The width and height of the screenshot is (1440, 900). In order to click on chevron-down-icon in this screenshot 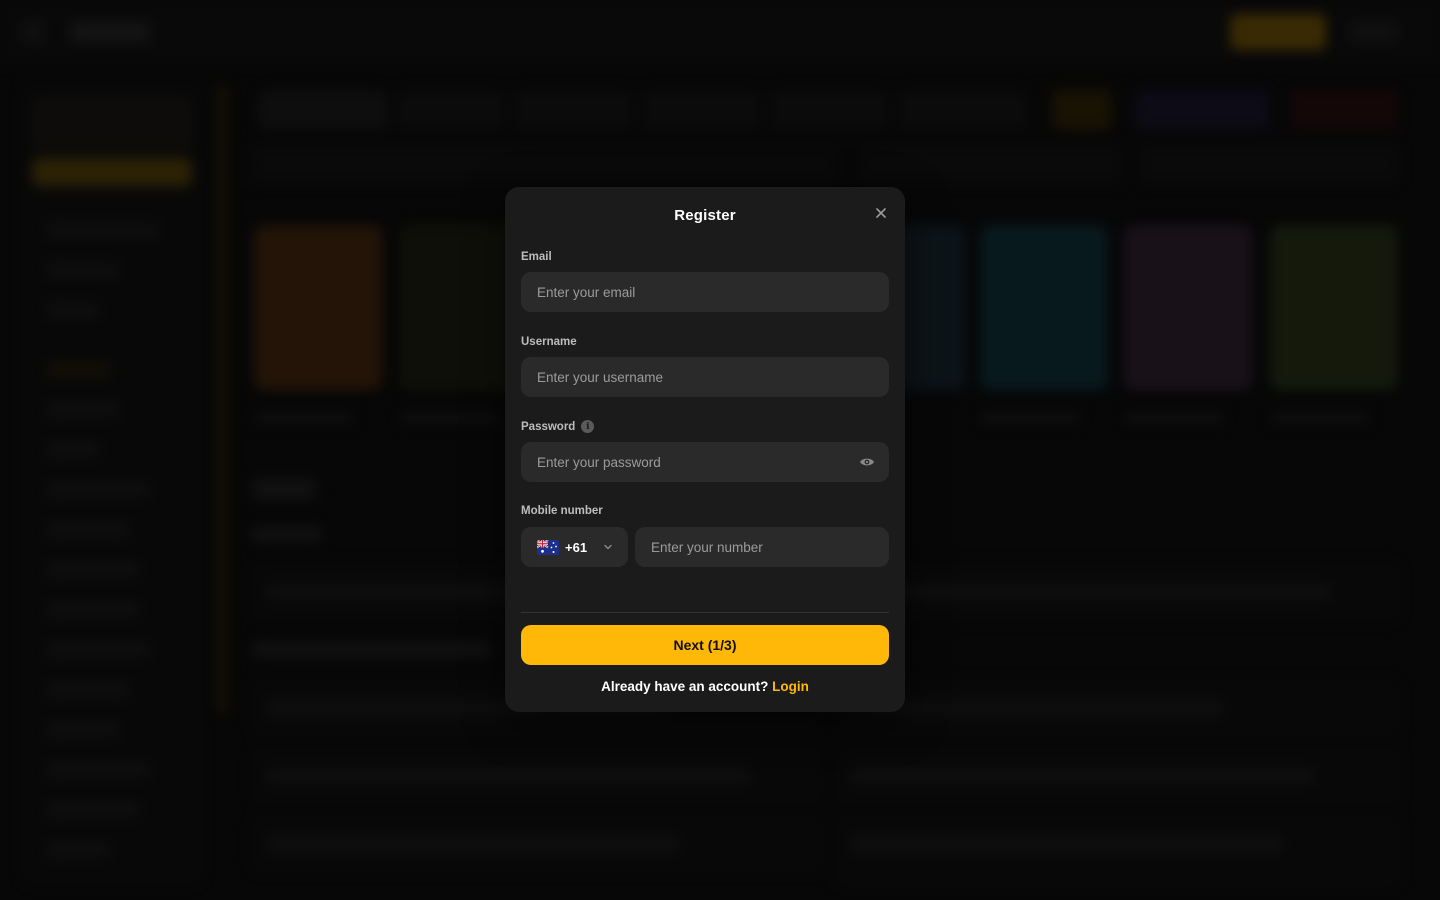, I will do `click(608, 547)`.